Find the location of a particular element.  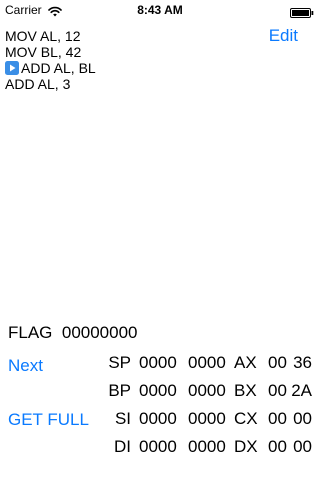

register-row: BP 0000 0000 BX 00 2A is located at coordinates (160, 391).